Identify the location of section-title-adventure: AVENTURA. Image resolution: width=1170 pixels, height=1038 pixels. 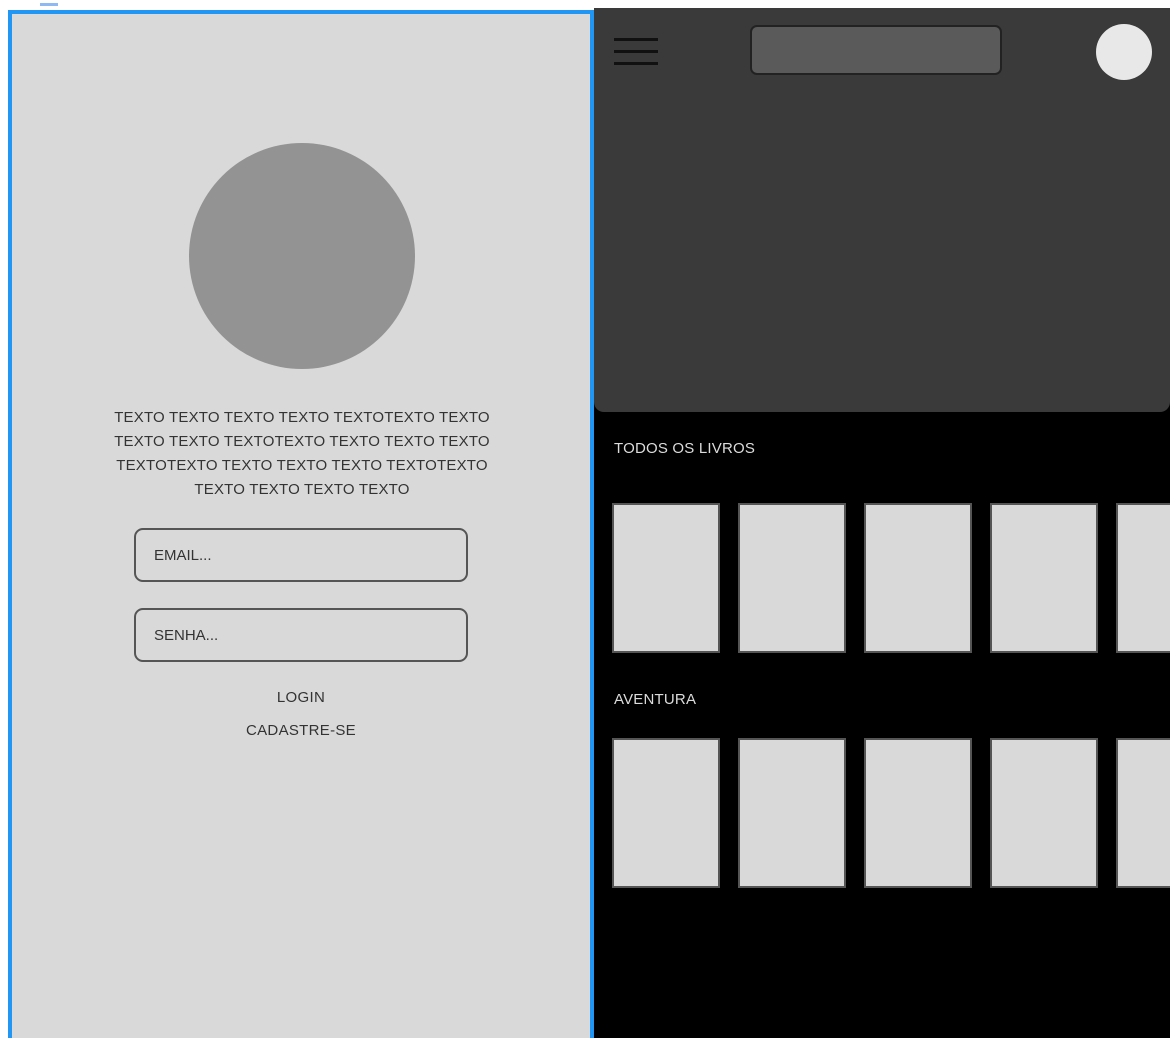
(655, 699).